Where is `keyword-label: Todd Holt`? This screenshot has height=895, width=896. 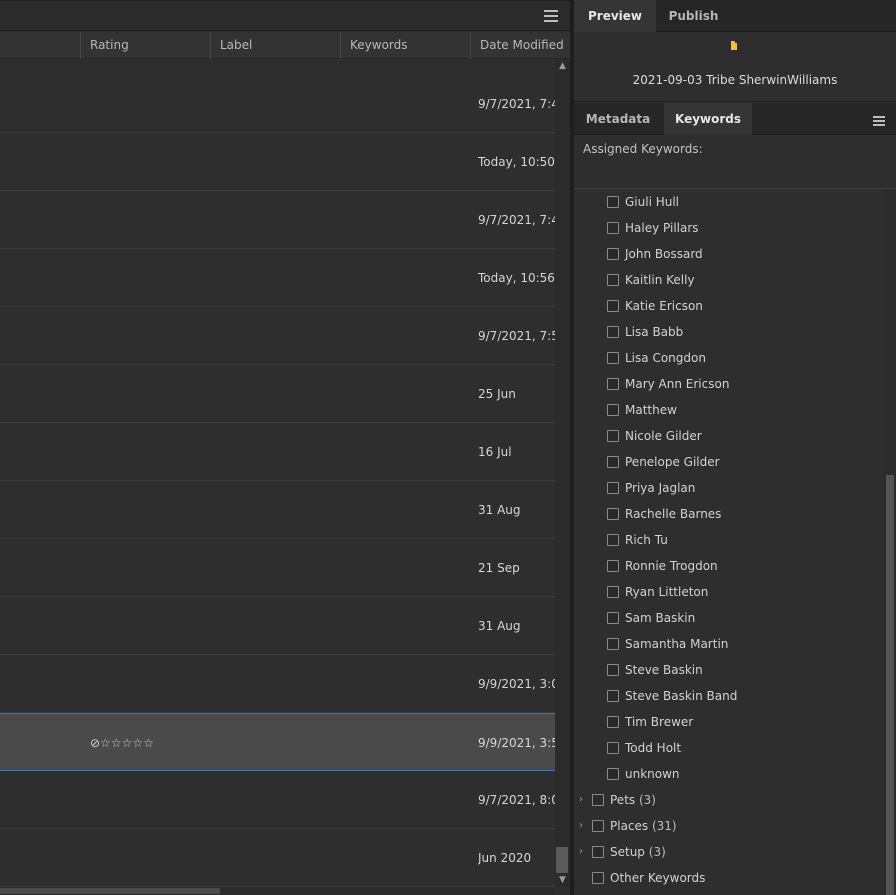 keyword-label: Todd Holt is located at coordinates (653, 748).